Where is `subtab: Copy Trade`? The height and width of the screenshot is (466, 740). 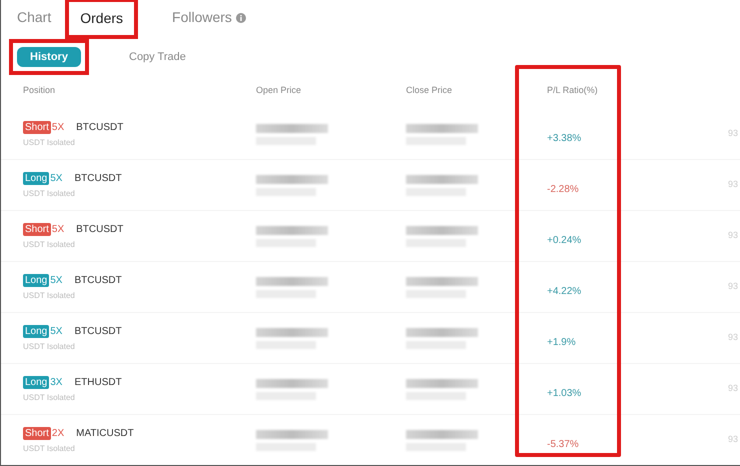 subtab: Copy Trade is located at coordinates (157, 57).